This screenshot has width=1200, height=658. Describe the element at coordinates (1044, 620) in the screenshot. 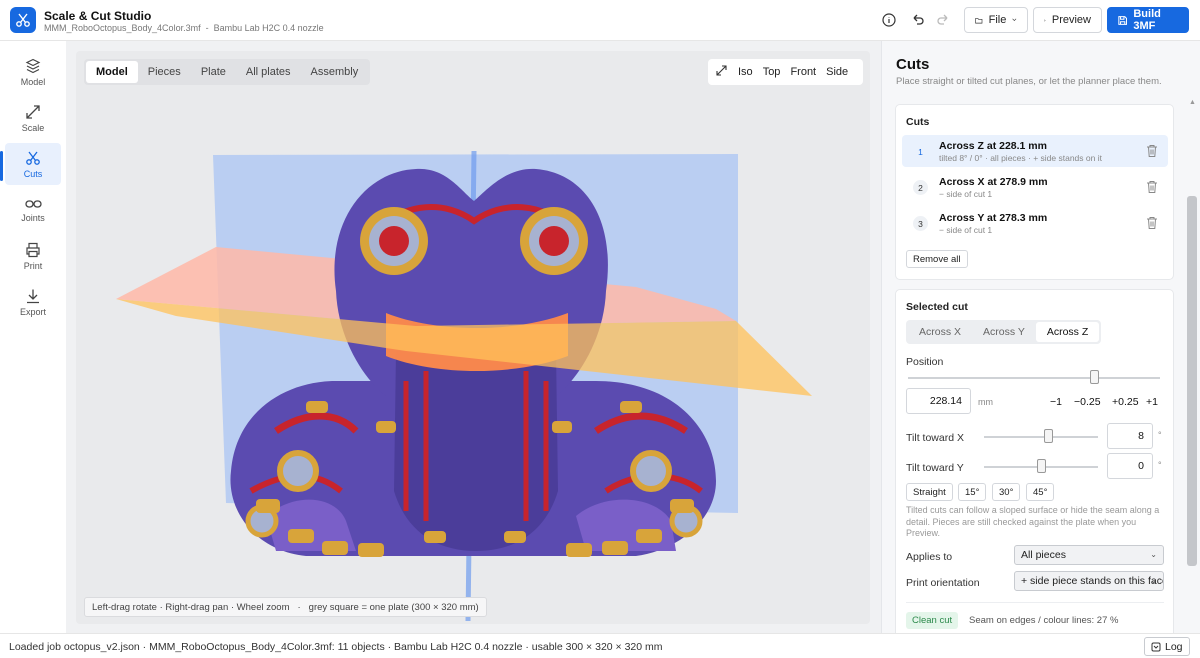

I see `seam-text: Seam on edges / colour lines: 27 %` at that location.